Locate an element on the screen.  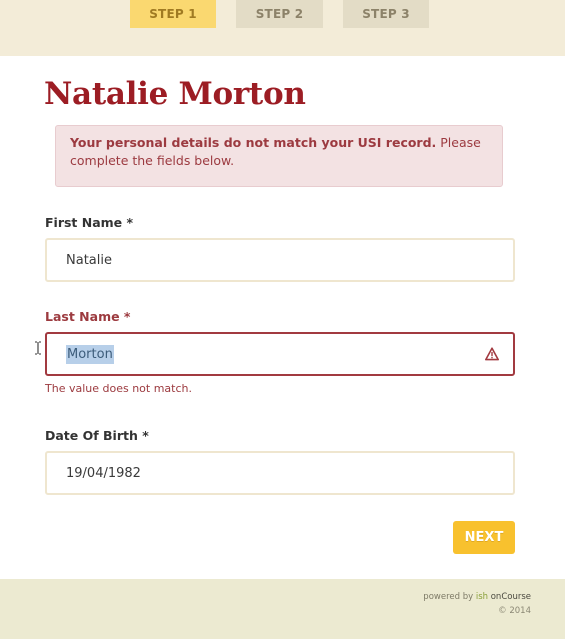
brand-ish: ish is located at coordinates (482, 597).